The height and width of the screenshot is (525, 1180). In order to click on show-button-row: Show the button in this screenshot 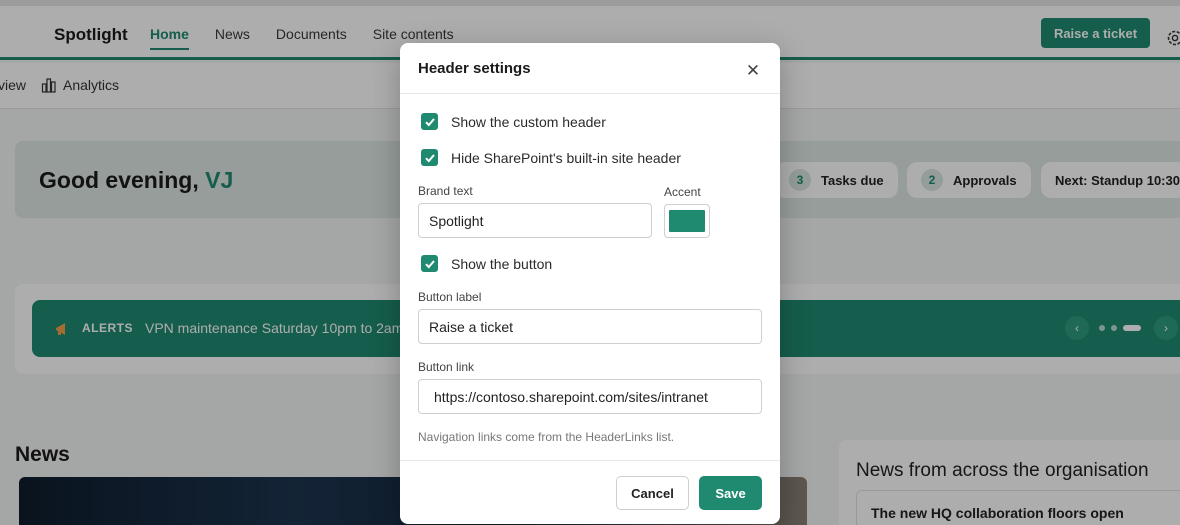, I will do `click(486, 263)`.